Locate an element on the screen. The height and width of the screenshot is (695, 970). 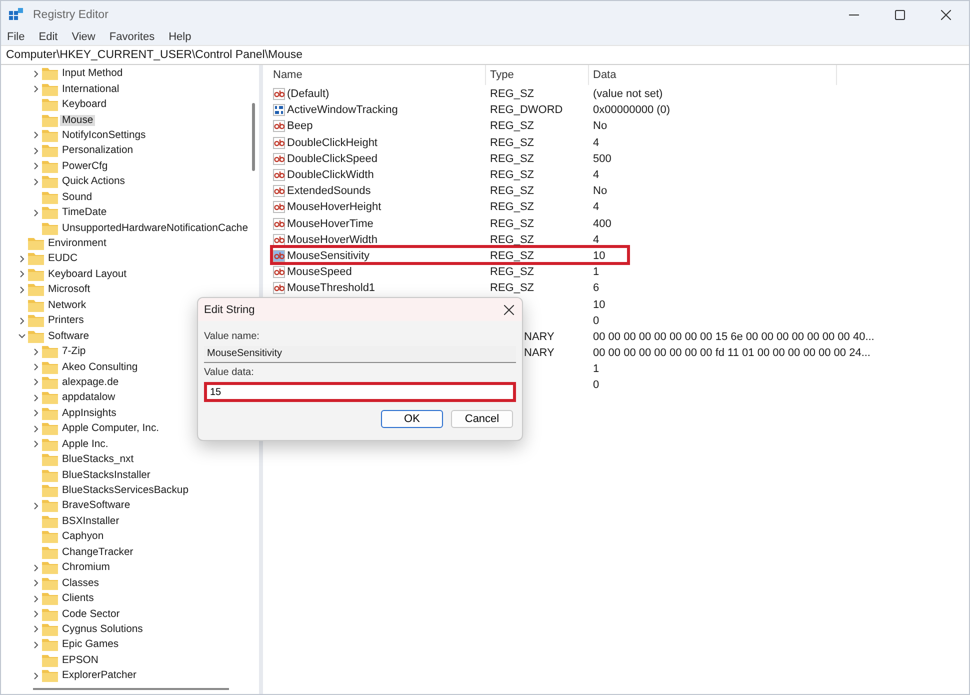
tree-item: Classes is located at coordinates (80, 583).